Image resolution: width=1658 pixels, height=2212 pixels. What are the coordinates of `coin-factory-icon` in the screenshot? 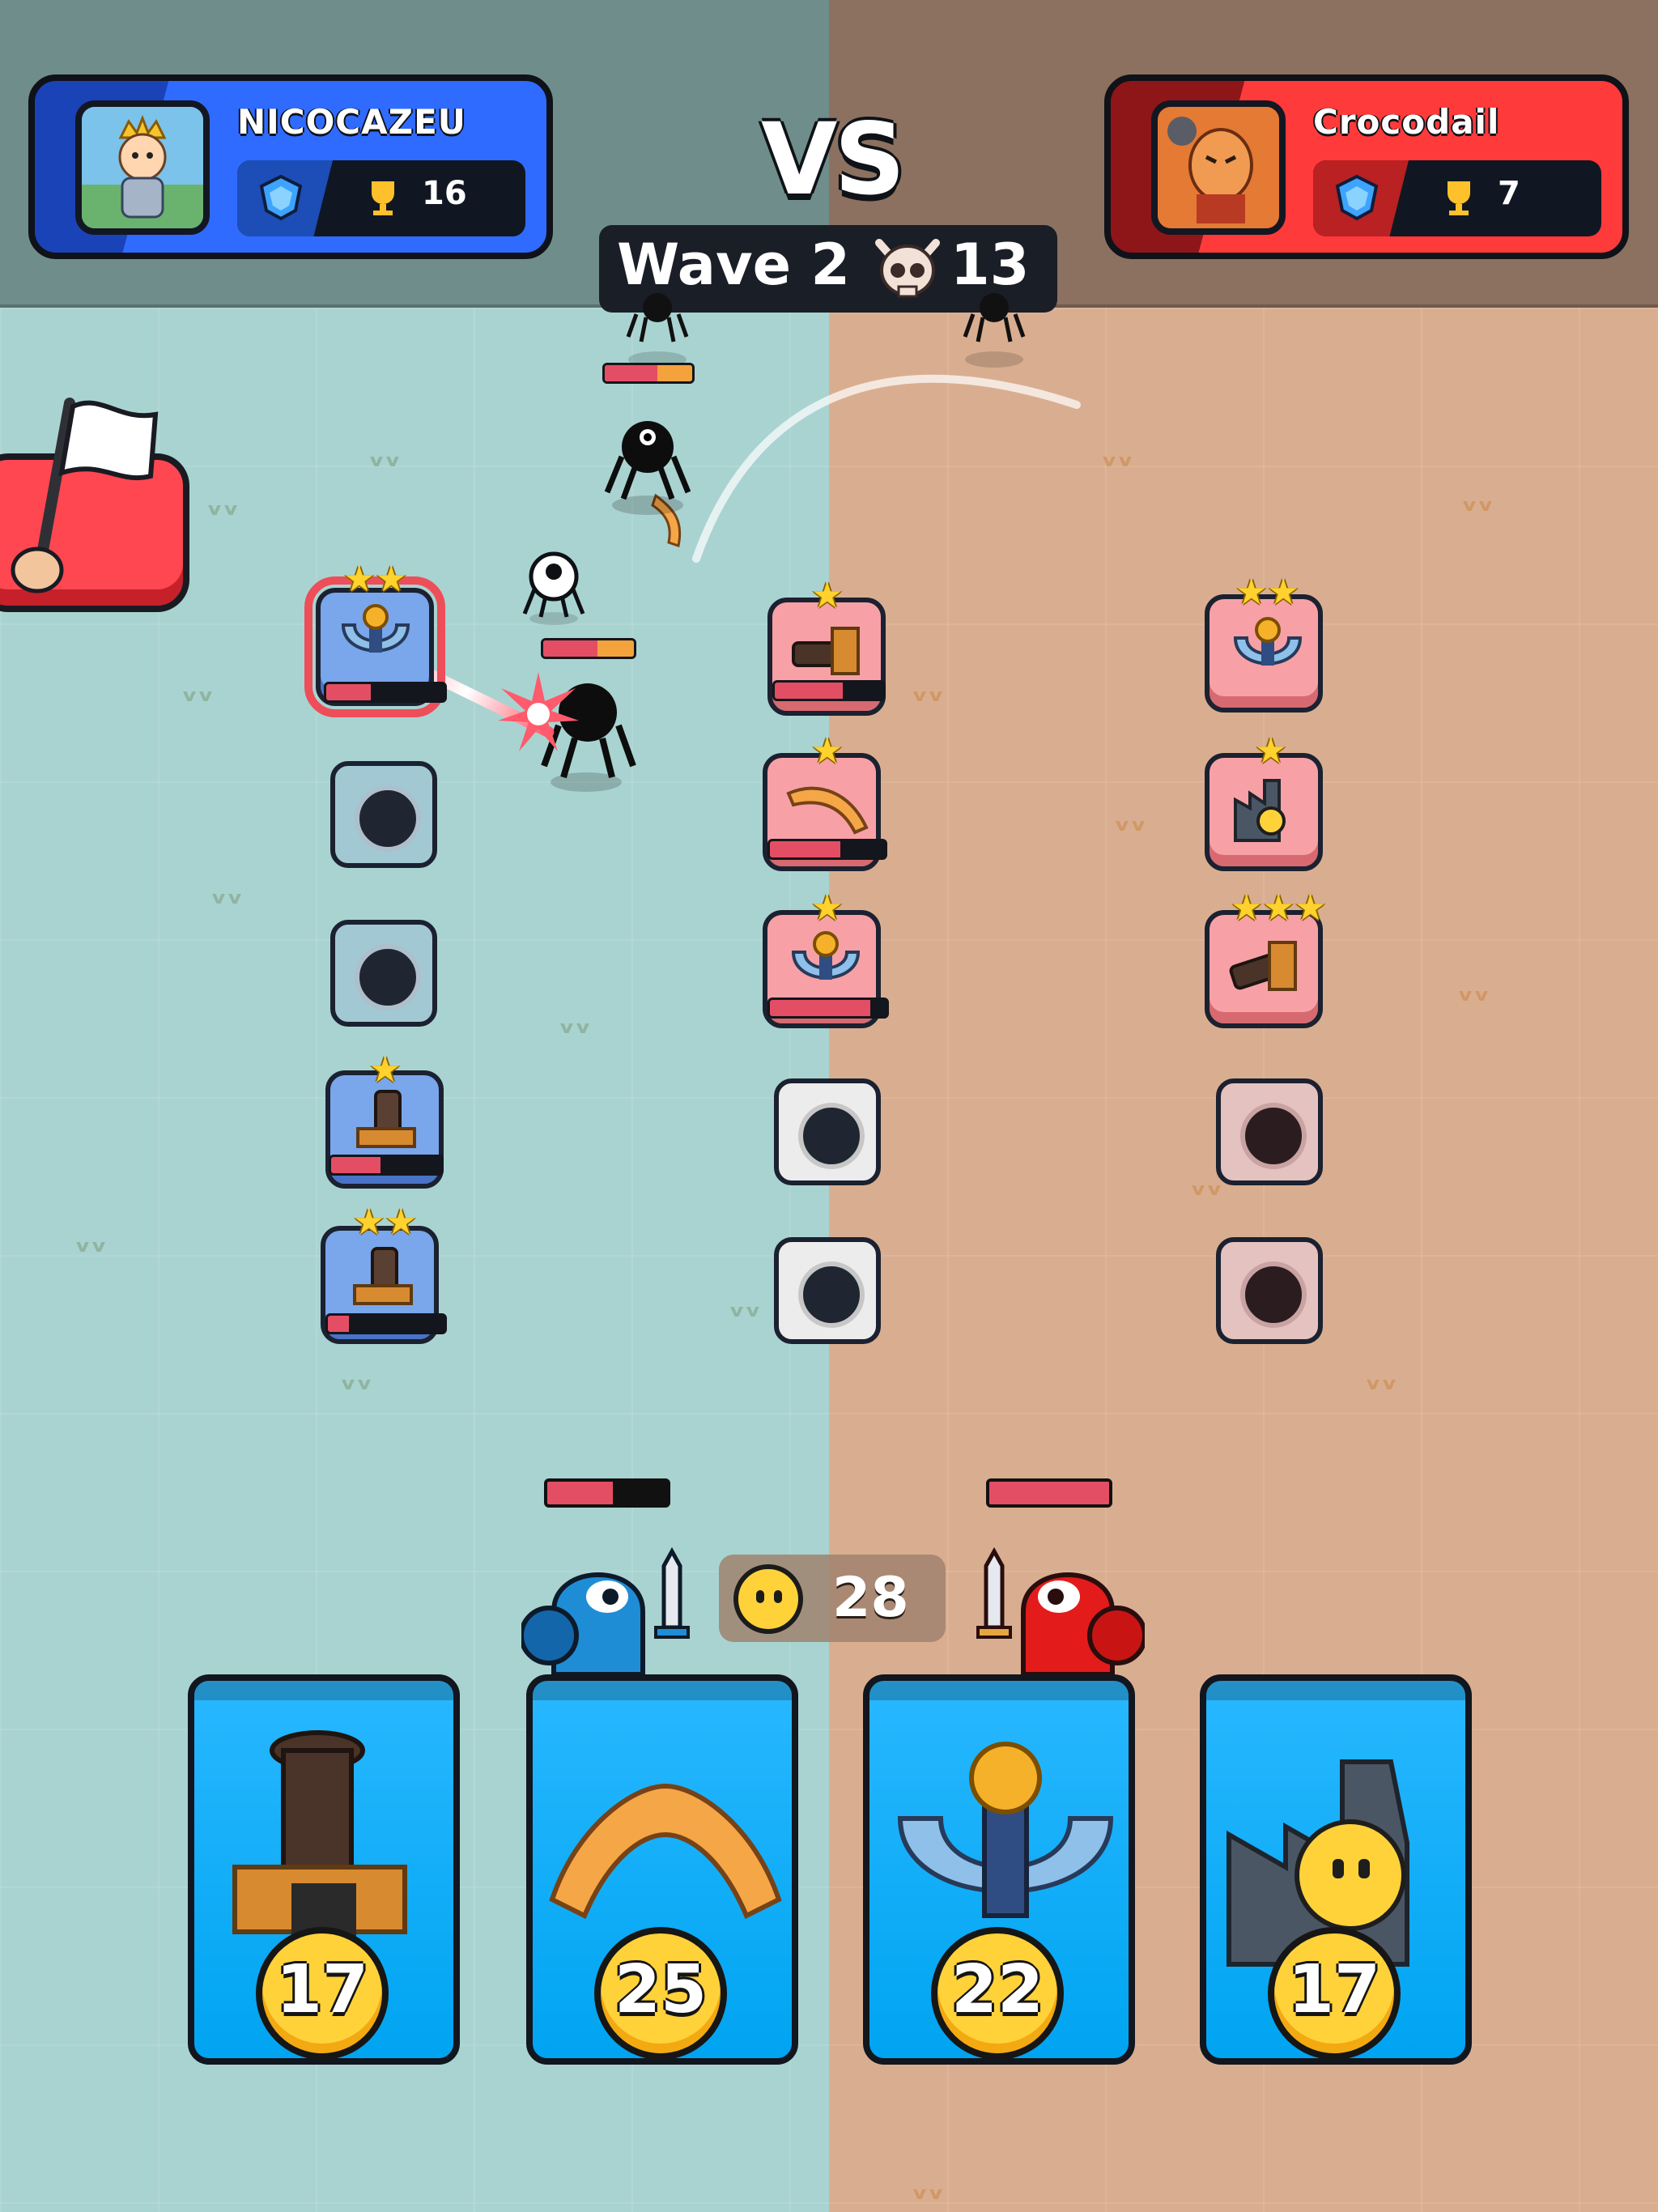 It's located at (1260, 811).